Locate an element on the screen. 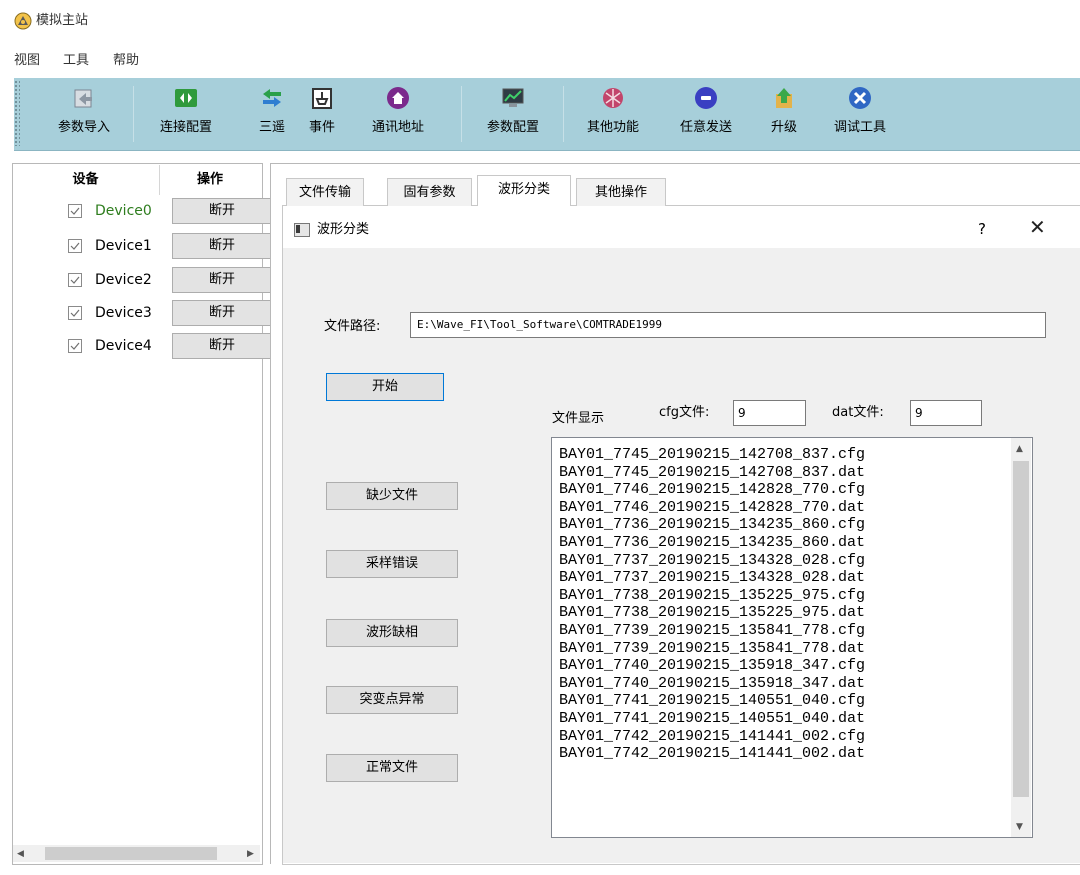  list-item: BAY01_7745_20190215_142708_837.dat is located at coordinates (795, 473).